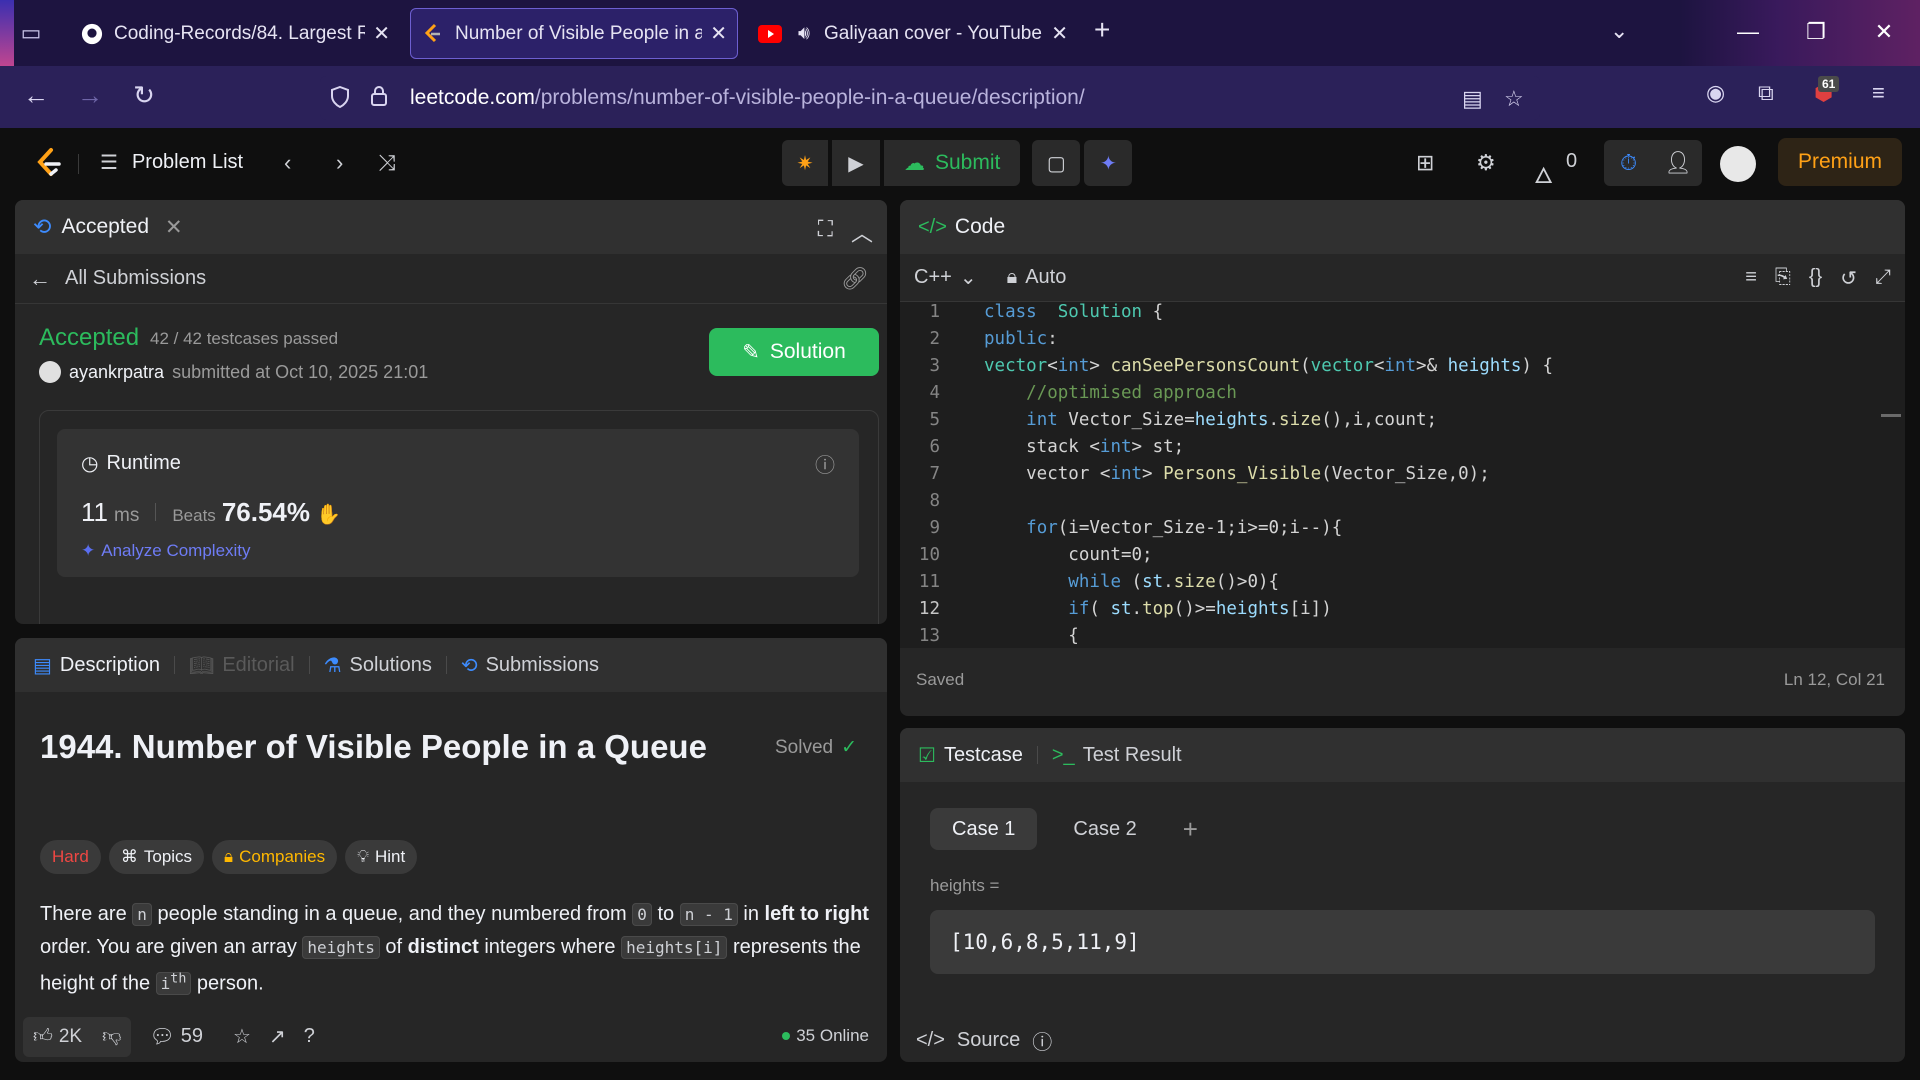 The height and width of the screenshot is (1080, 1920). I want to click on notes-icon: ▢, so click(1056, 163).